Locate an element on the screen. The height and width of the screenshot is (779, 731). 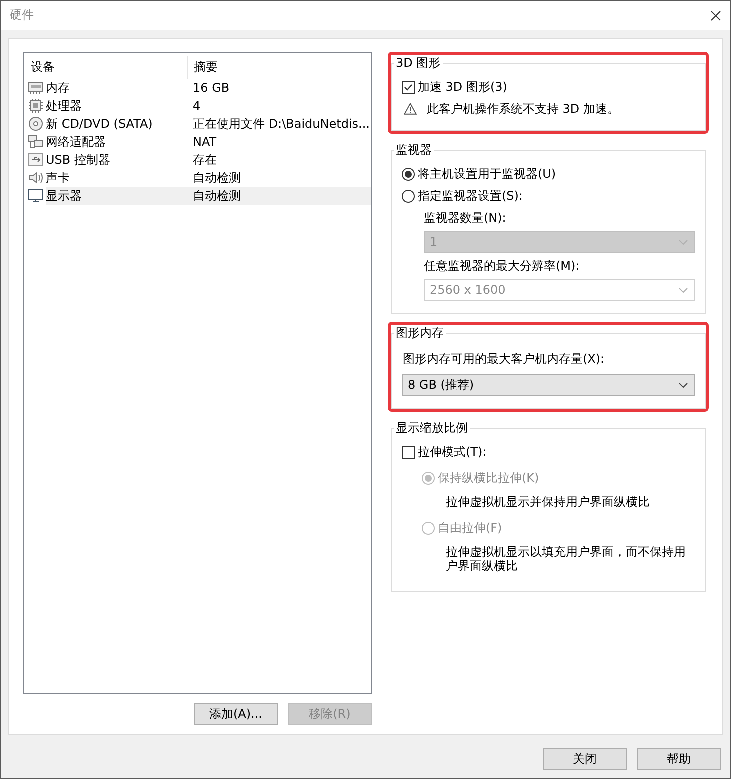
column-header: 摘要 is located at coordinates (279, 67).